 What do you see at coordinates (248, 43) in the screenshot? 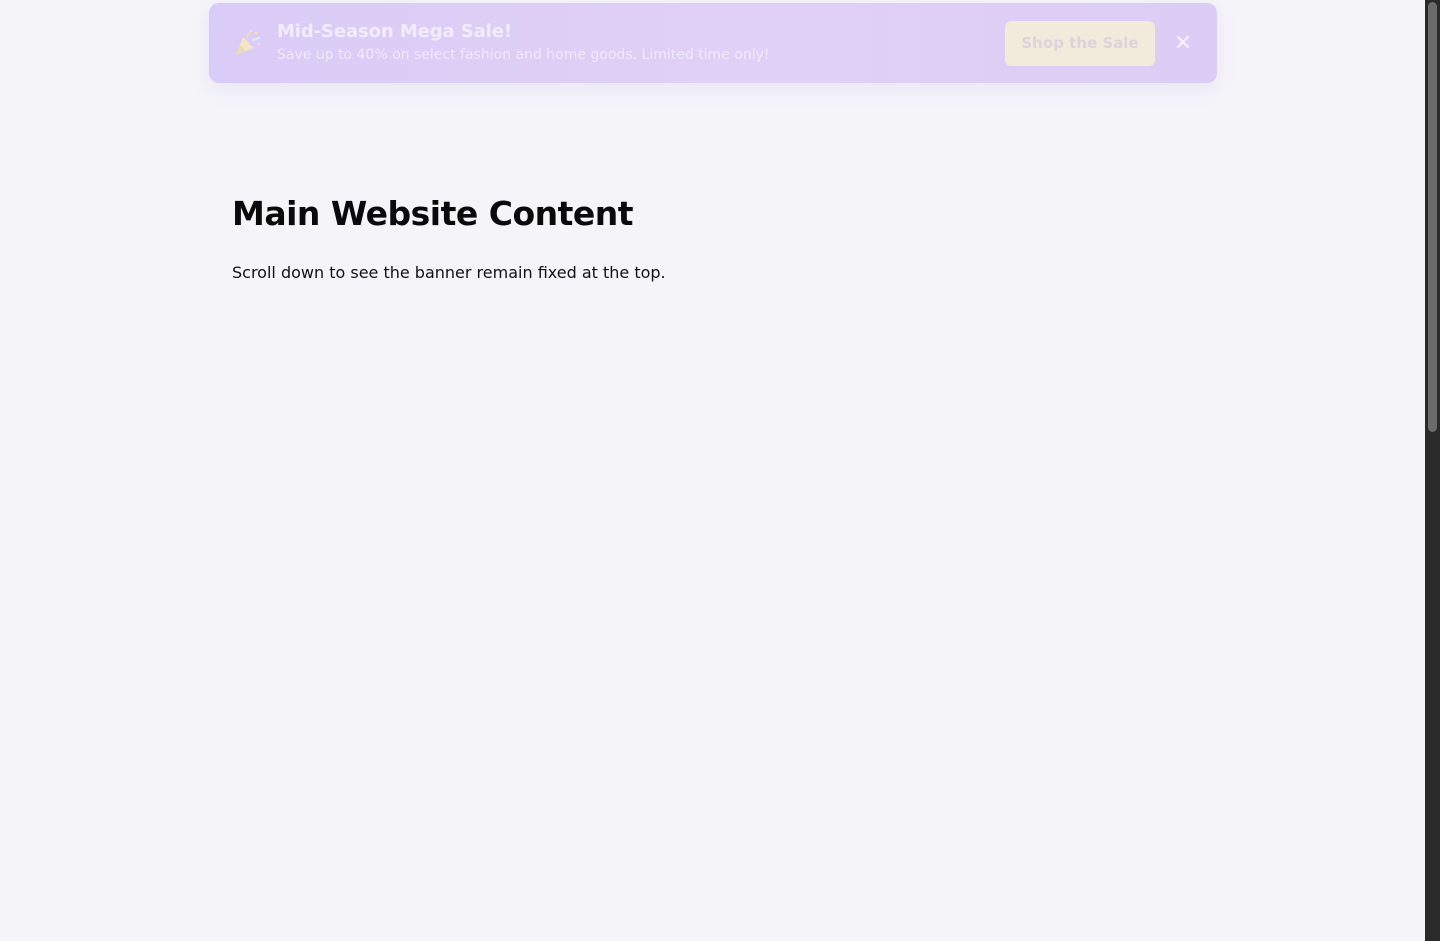
I see `party-popper-icon` at bounding box center [248, 43].